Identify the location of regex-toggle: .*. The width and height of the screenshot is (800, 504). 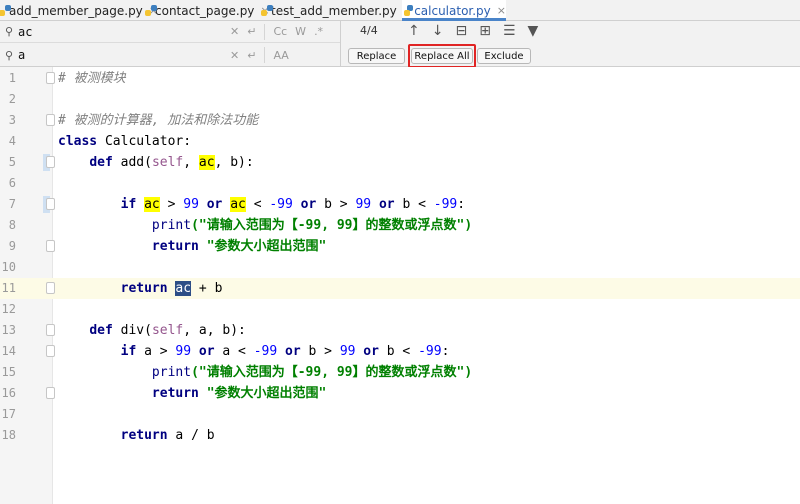
(318, 31).